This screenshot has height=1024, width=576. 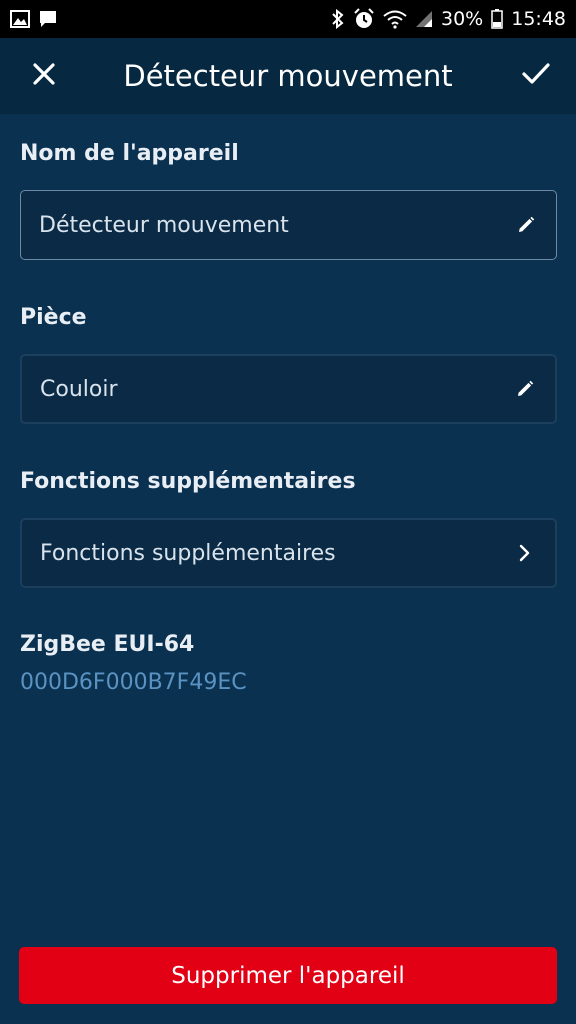 I want to click on status-left, so click(x=34, y=19).